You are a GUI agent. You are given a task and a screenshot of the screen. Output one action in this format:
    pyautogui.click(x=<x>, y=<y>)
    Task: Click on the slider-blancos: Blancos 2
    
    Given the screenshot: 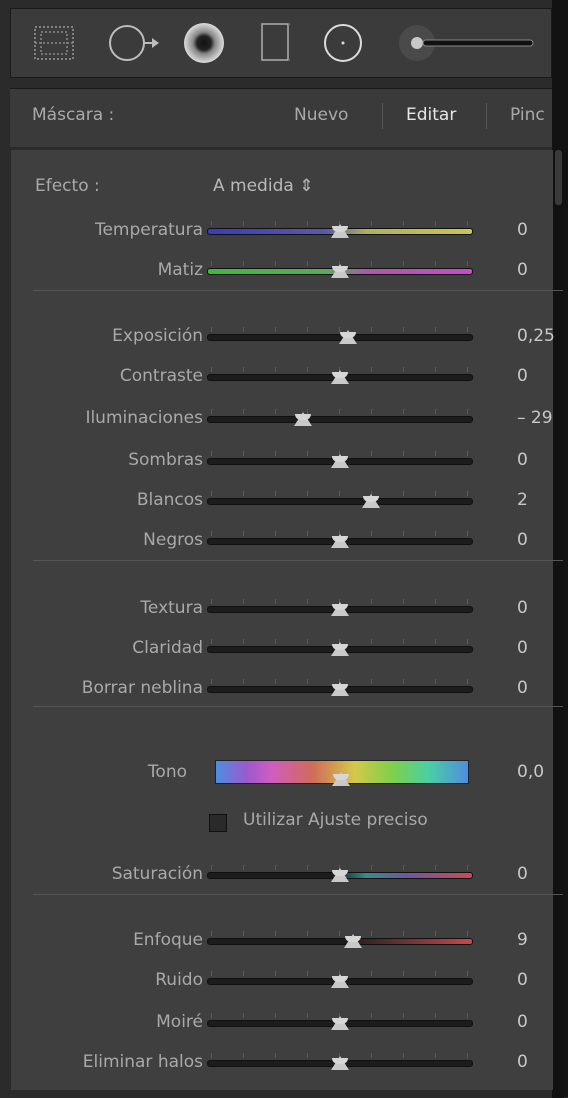 What is the action you would take?
    pyautogui.click(x=282, y=501)
    